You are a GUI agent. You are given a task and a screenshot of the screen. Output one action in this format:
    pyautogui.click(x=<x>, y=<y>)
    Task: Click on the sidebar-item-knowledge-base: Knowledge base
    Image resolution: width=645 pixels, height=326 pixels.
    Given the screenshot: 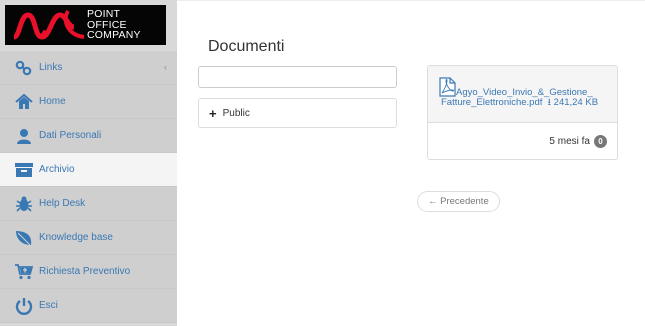 What is the action you would take?
    pyautogui.click(x=88, y=238)
    